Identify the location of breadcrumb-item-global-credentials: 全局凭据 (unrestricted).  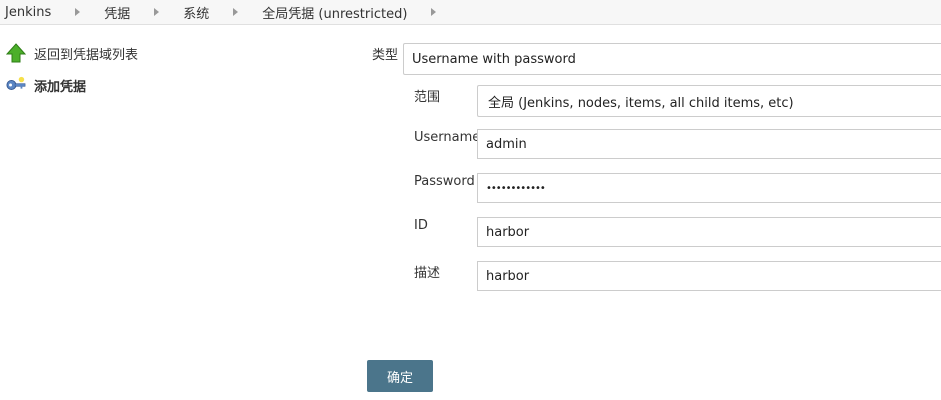
(361, 12).